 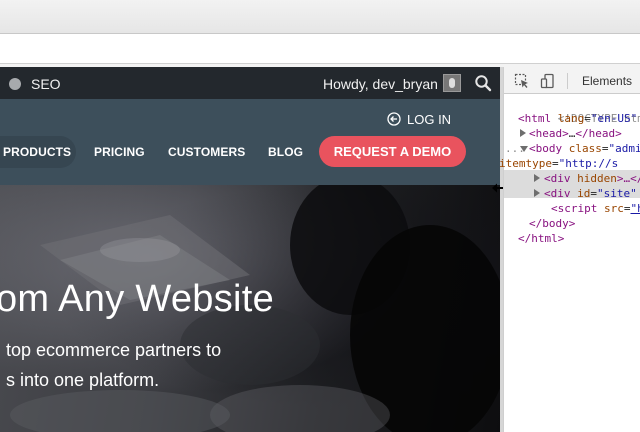 I want to click on admin-bar-seo-link: SEO, so click(x=46, y=84).